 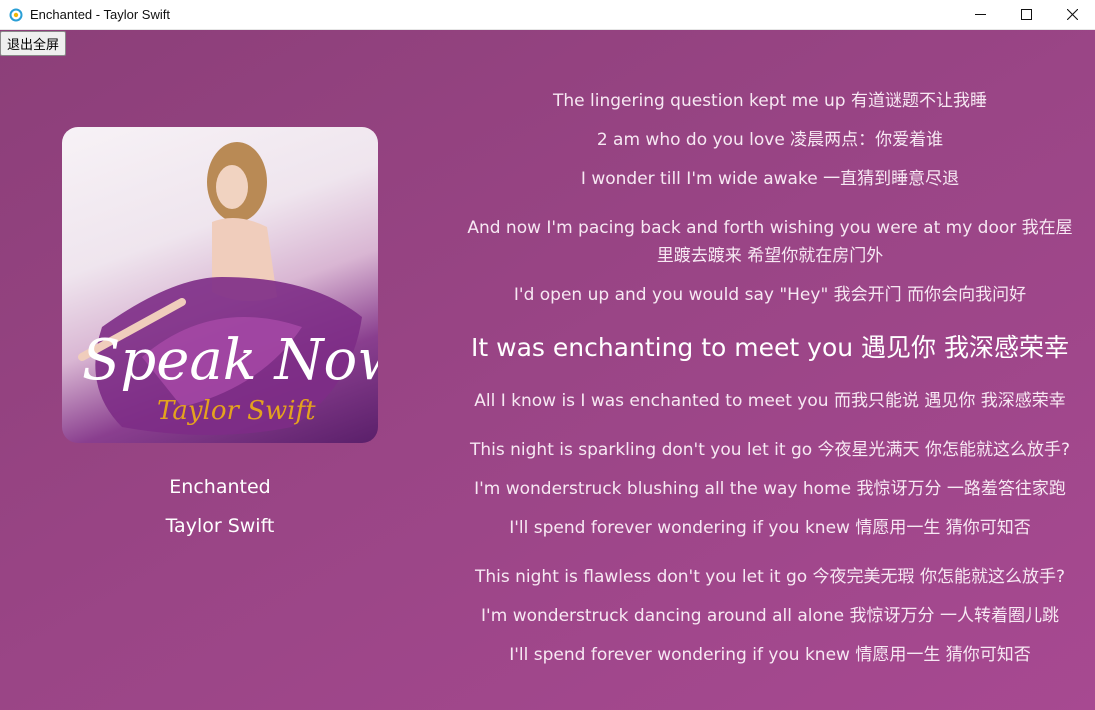 I want to click on window-title: Enchanted - Taylor Swift, so click(x=100, y=14).